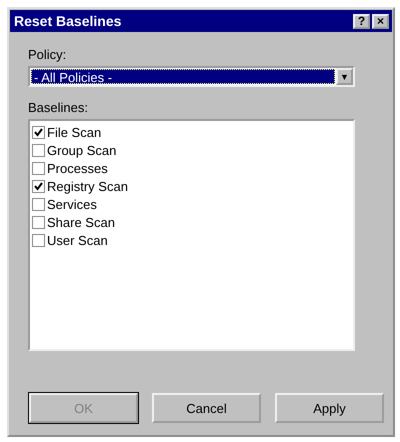 The height and width of the screenshot is (442, 400). Describe the element at coordinates (191, 168) in the screenshot. I see `baseline-item: Processes` at that location.